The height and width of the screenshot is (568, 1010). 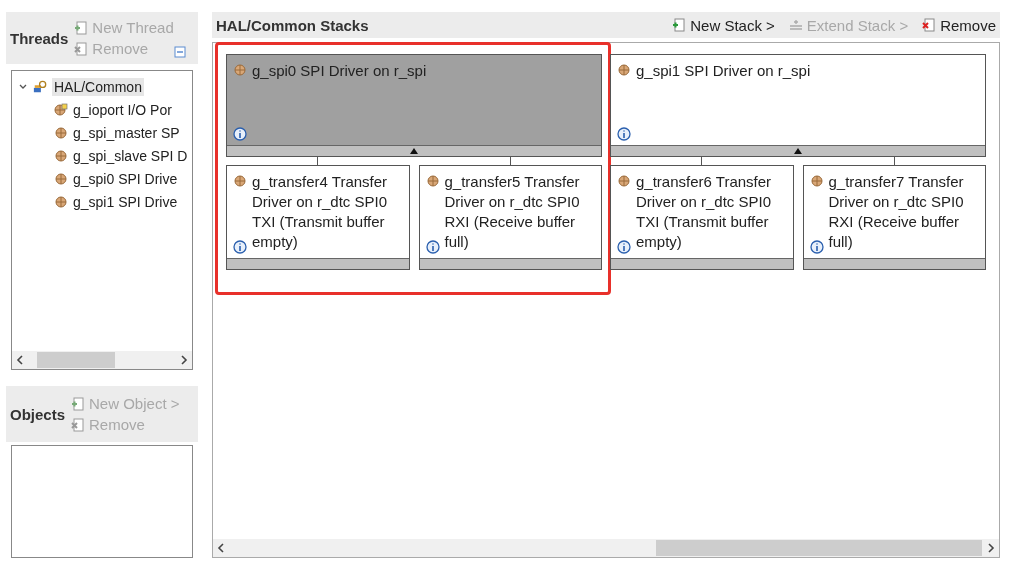 What do you see at coordinates (339, 71) in the screenshot?
I see `module-title: g_spi0 SPI Driver on r_spi` at bounding box center [339, 71].